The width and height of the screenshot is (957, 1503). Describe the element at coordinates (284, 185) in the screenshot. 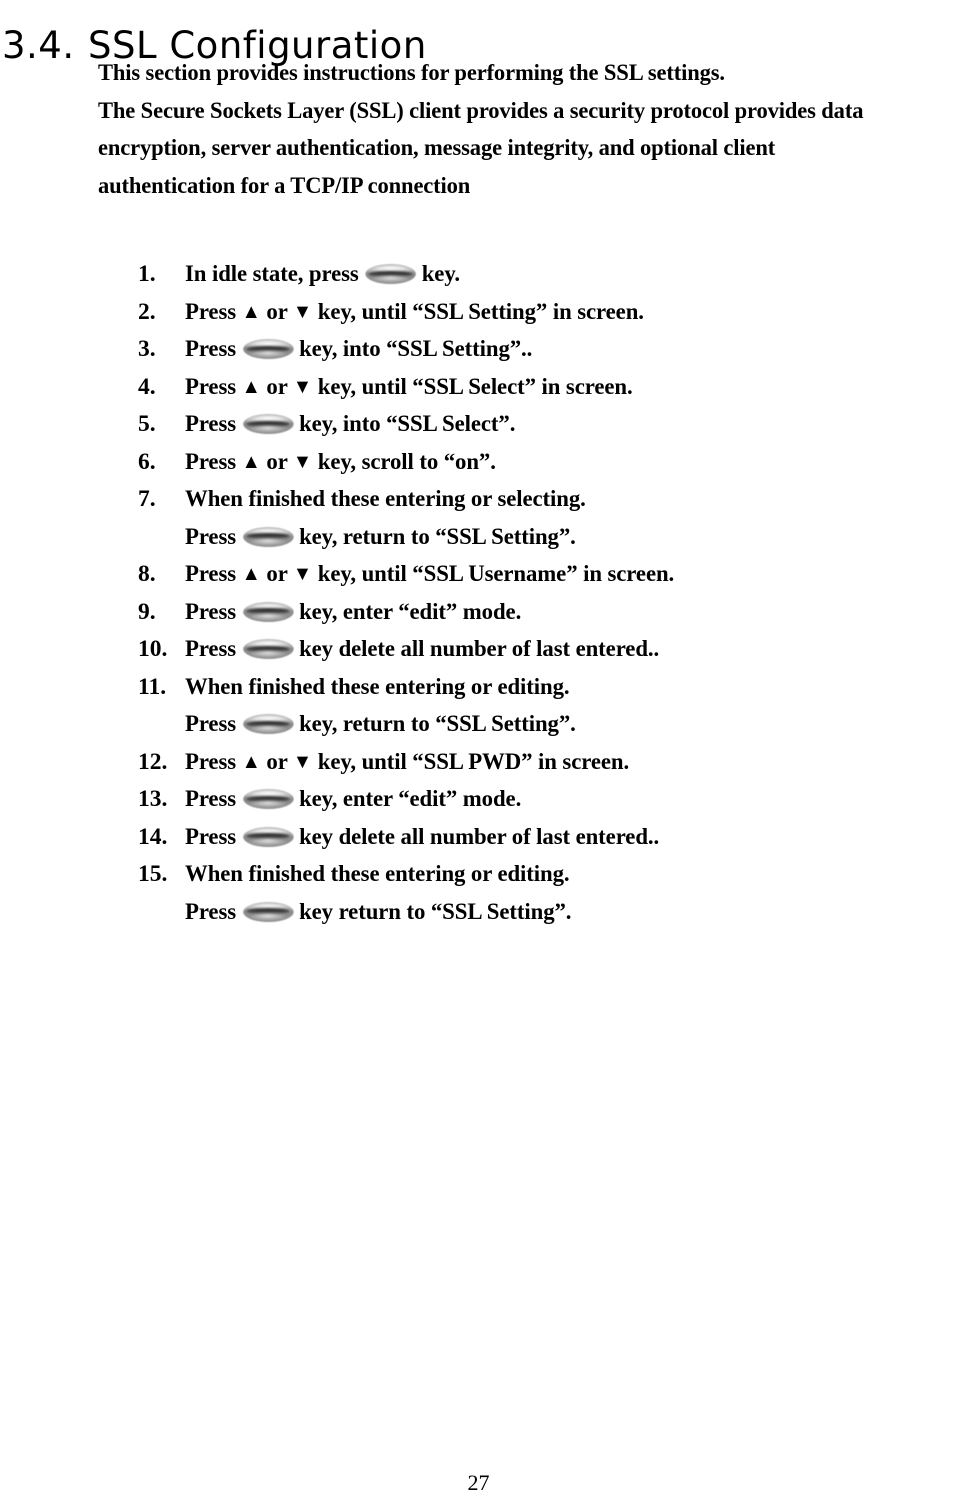

I see `intro-line: authentication for a TCP/IP connection` at that location.